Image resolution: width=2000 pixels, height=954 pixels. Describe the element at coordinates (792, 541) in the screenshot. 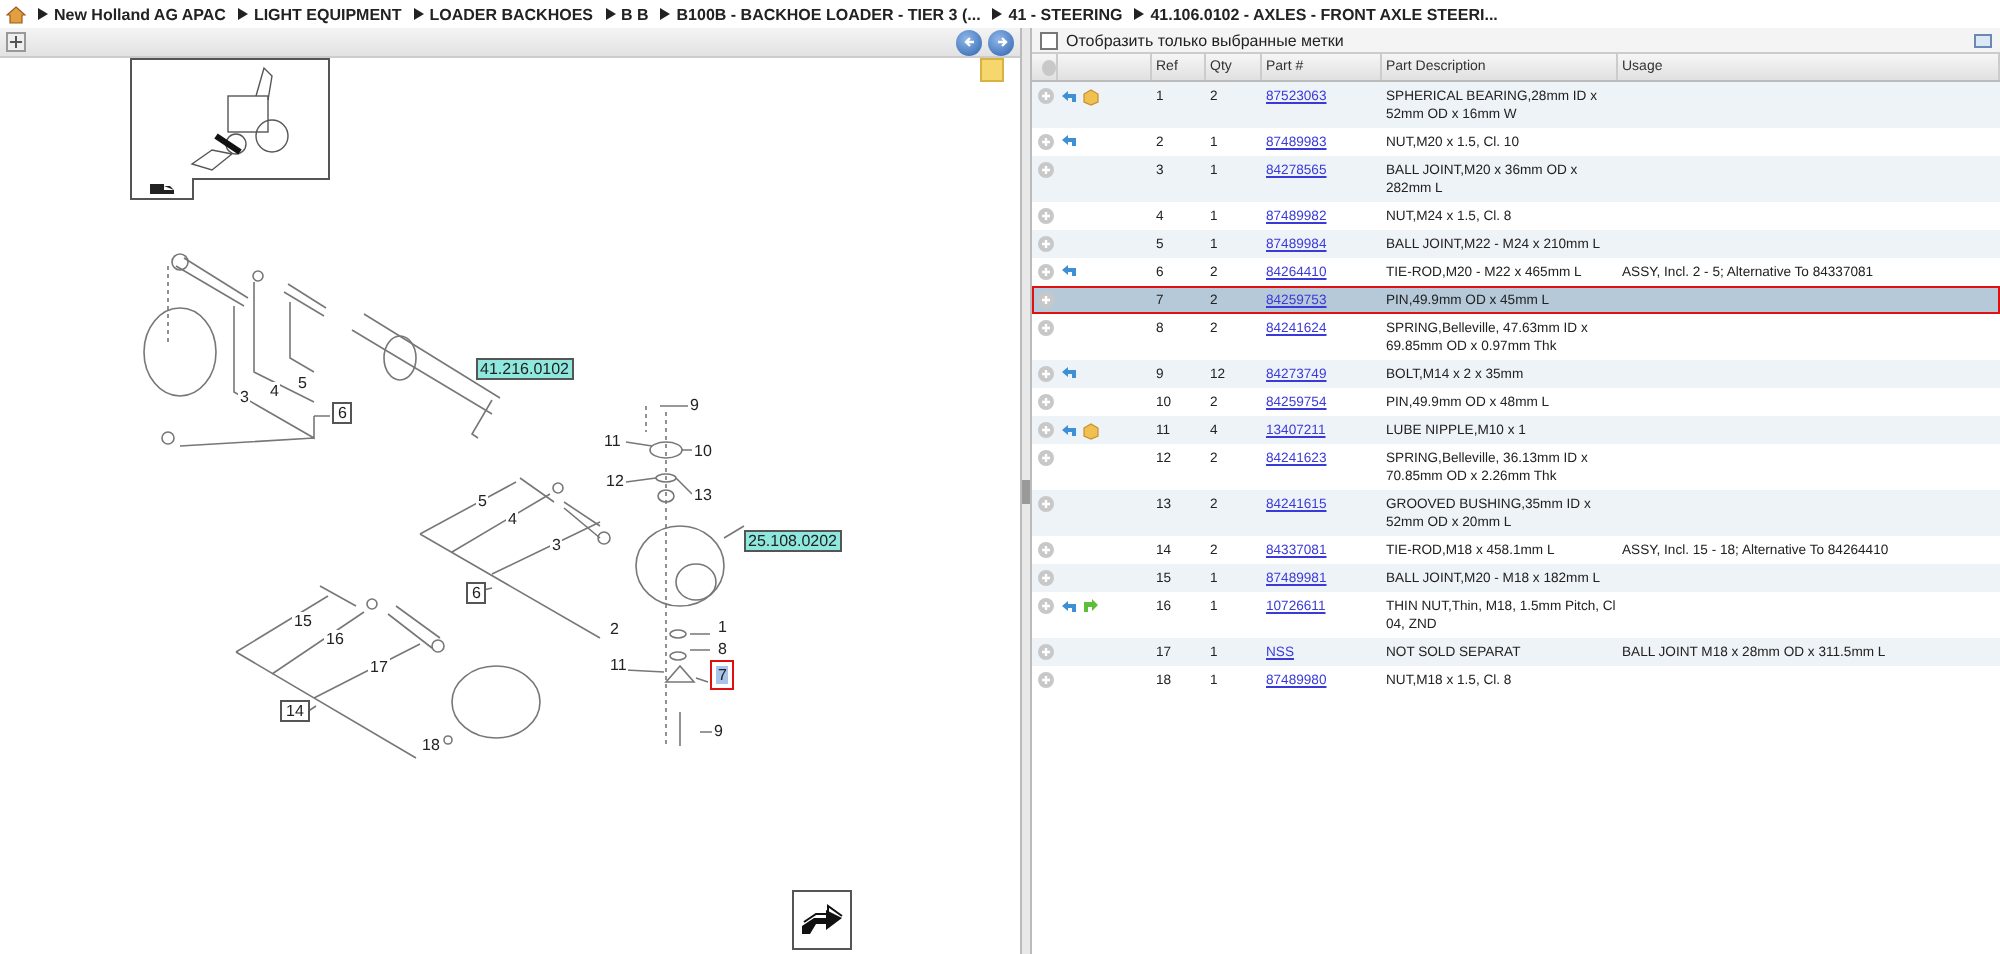

I see `group-link: 25.108.0202` at that location.